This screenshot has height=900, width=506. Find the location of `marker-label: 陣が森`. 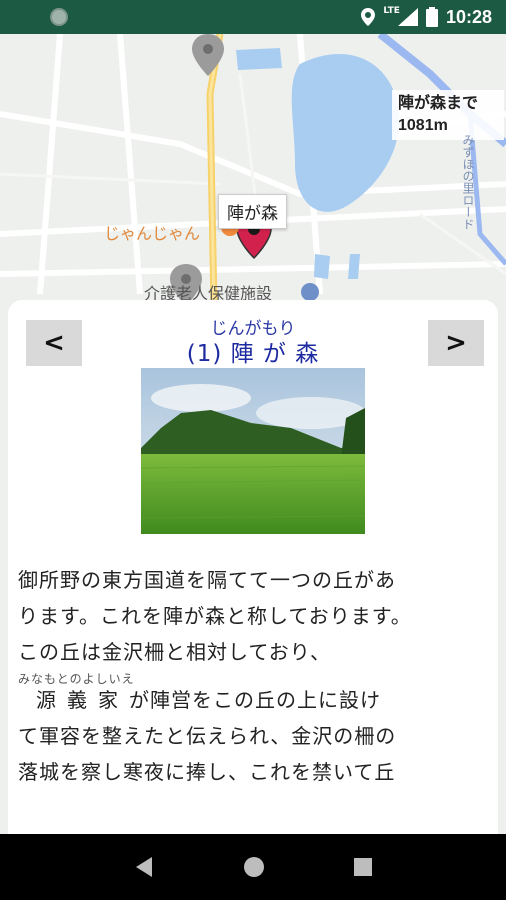

marker-label: 陣が森 is located at coordinates (252, 211).